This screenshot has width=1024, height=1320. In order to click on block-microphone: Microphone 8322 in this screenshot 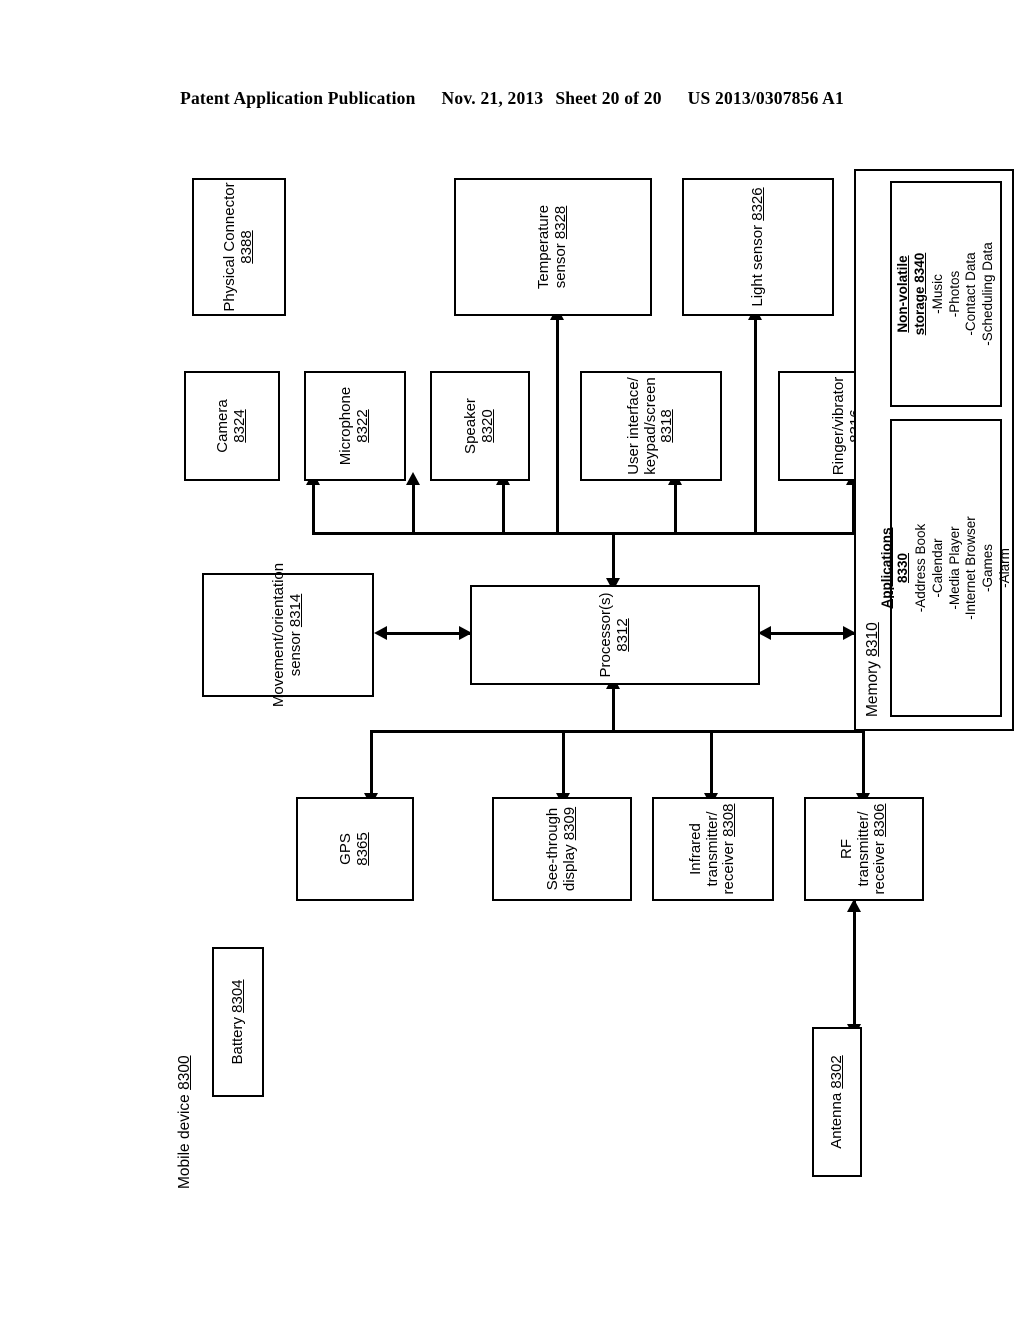, I will do `click(355, 426)`.